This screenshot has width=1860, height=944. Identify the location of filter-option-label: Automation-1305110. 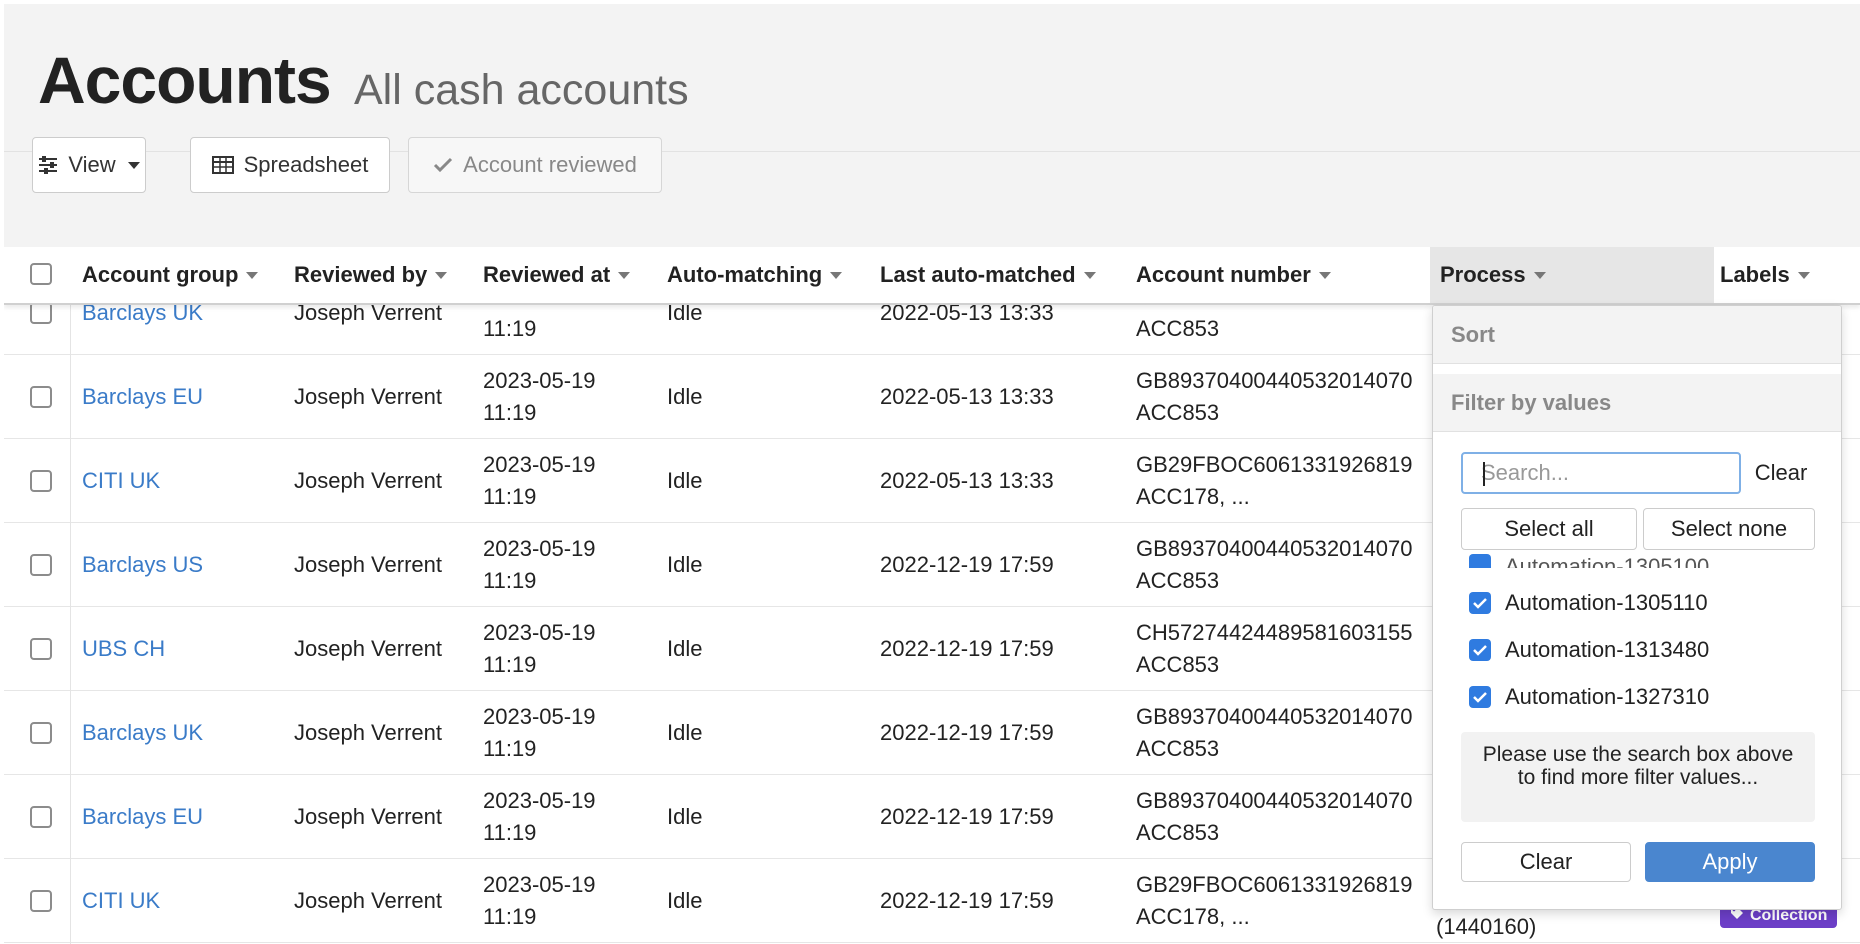
(1606, 602).